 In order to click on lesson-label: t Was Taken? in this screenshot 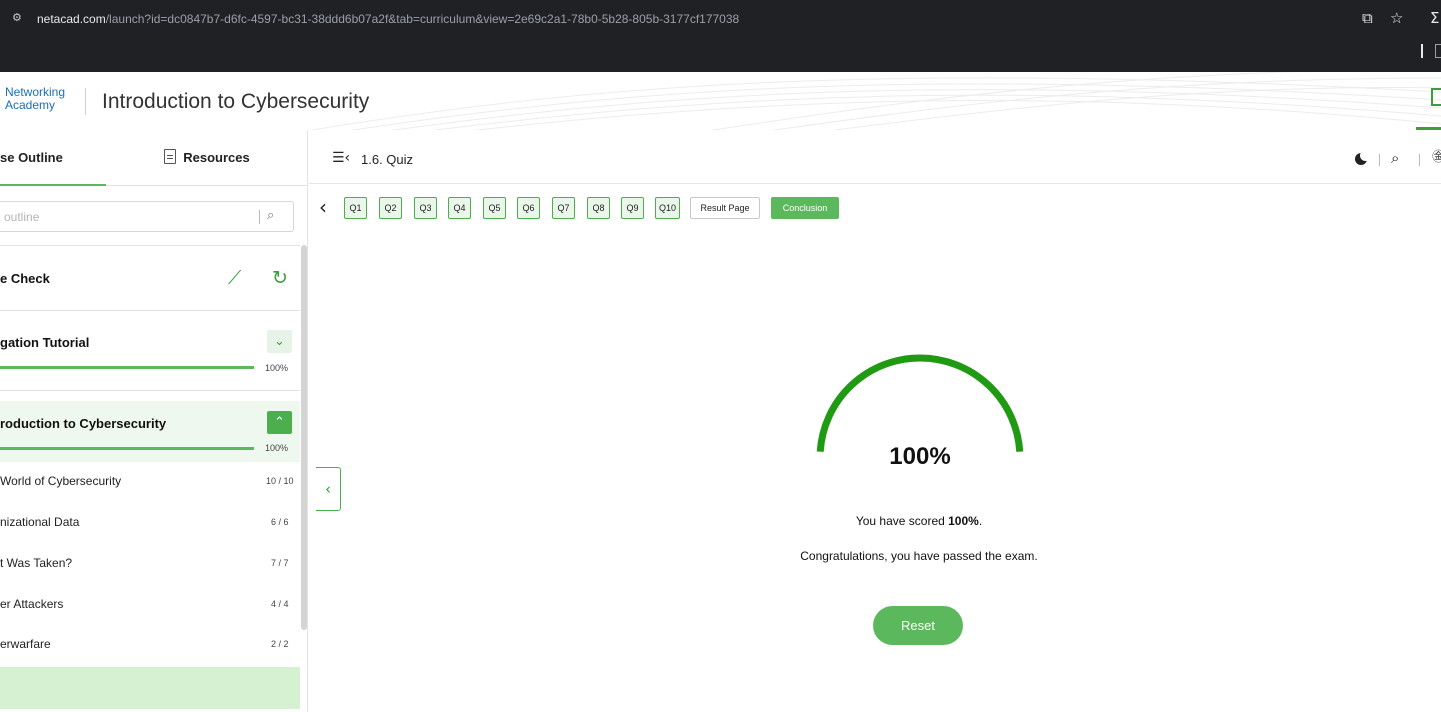, I will do `click(36, 563)`.